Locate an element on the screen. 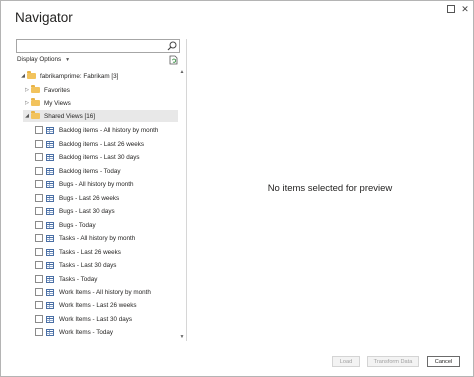  tree-root-label: fabrikamprime: Fabrikam [3] is located at coordinates (79, 76).